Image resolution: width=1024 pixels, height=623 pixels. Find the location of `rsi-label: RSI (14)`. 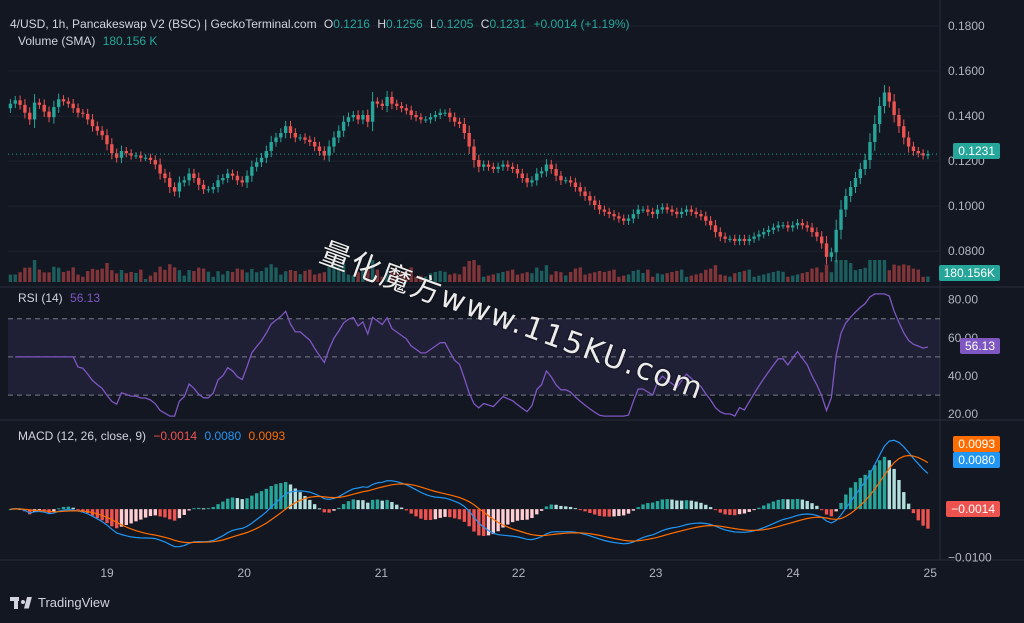

rsi-label: RSI (14) is located at coordinates (40, 298).